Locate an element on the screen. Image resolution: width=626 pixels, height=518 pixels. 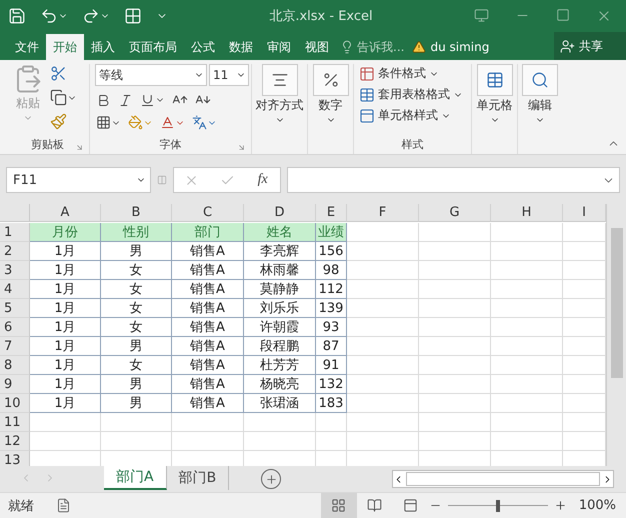
table-cell: 刘乐乐 is located at coordinates (280, 308).